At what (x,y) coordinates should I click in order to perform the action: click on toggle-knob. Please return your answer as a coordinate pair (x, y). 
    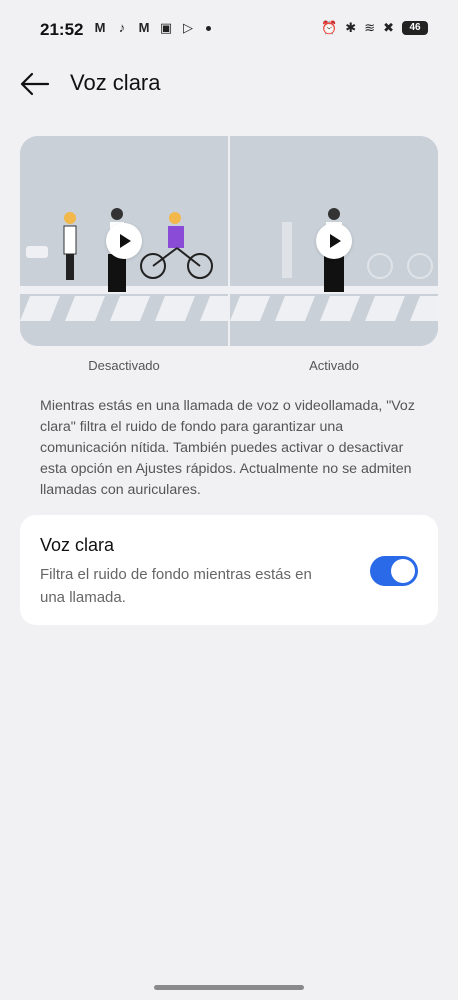
    Looking at the image, I should click on (403, 571).